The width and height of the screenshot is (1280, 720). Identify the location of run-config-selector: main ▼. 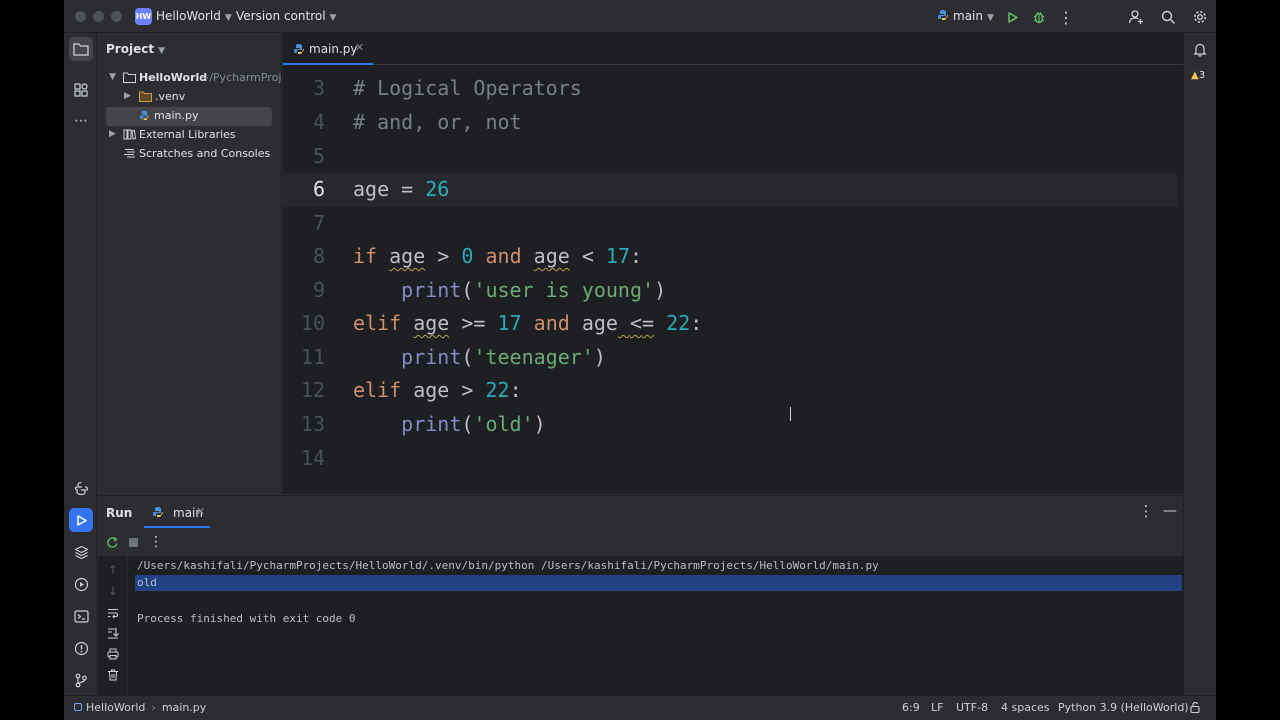
(965, 16).